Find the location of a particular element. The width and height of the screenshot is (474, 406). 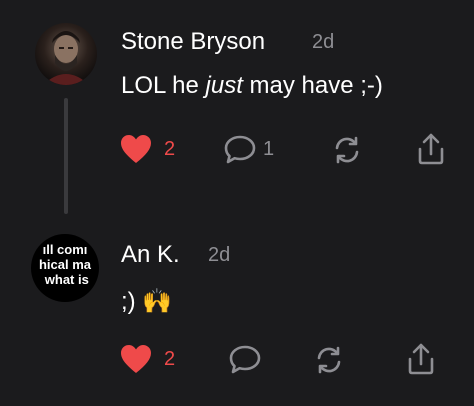

avatar: ıll comı hical ma what is is located at coordinates (65, 268).